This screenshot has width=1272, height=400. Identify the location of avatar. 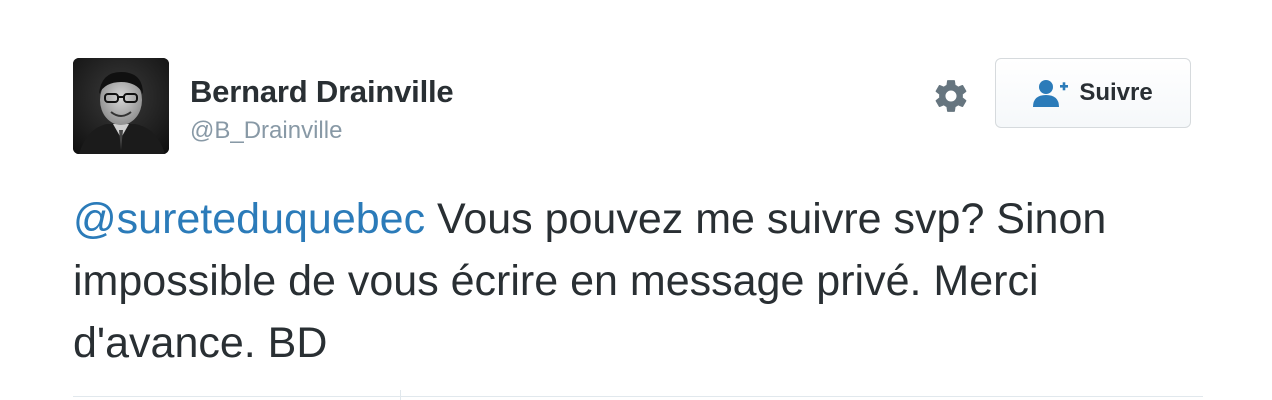
(121, 106).